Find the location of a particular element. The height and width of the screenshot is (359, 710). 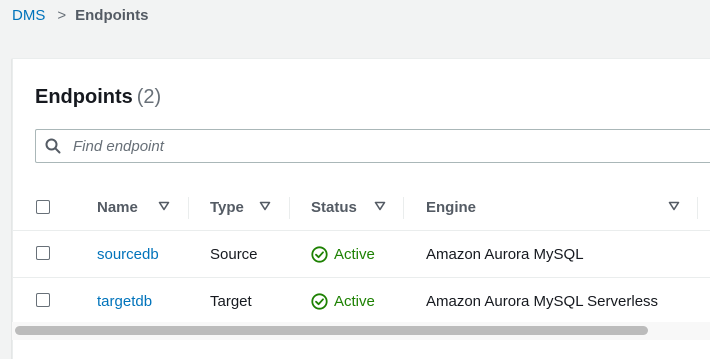

column-header-status-label: Status is located at coordinates (334, 207).